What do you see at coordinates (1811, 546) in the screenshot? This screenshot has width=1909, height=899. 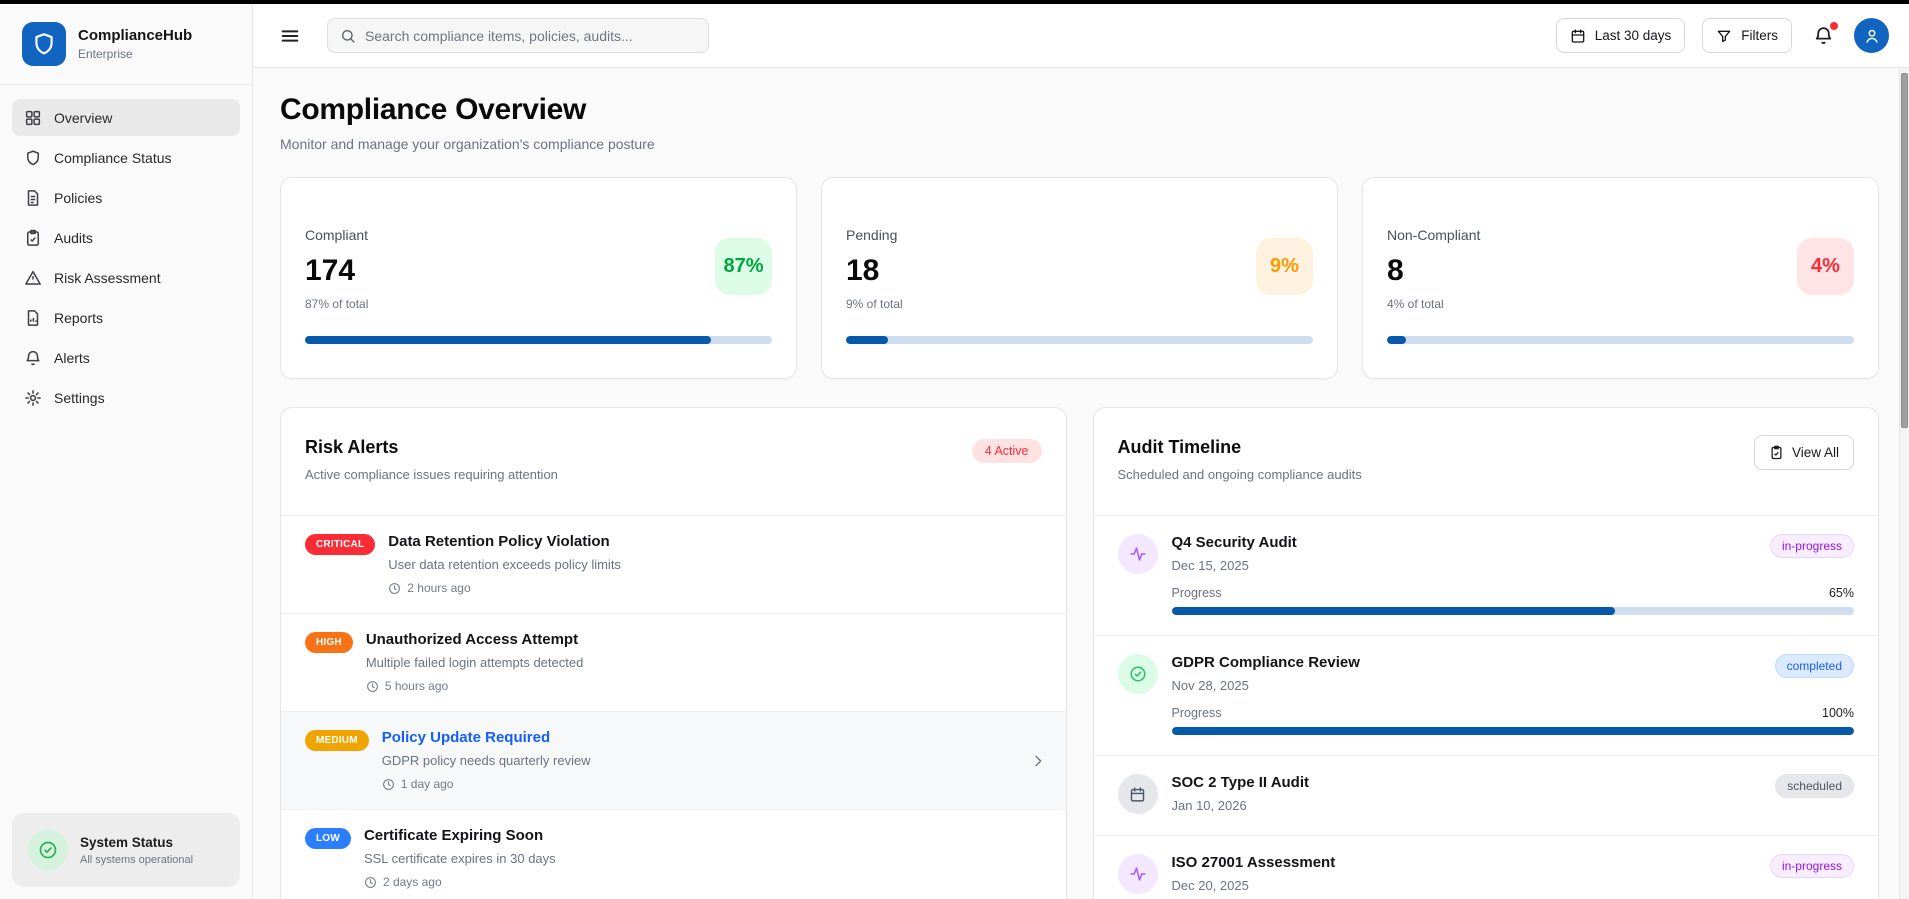 I see `audit-status-badge: in-progress` at bounding box center [1811, 546].